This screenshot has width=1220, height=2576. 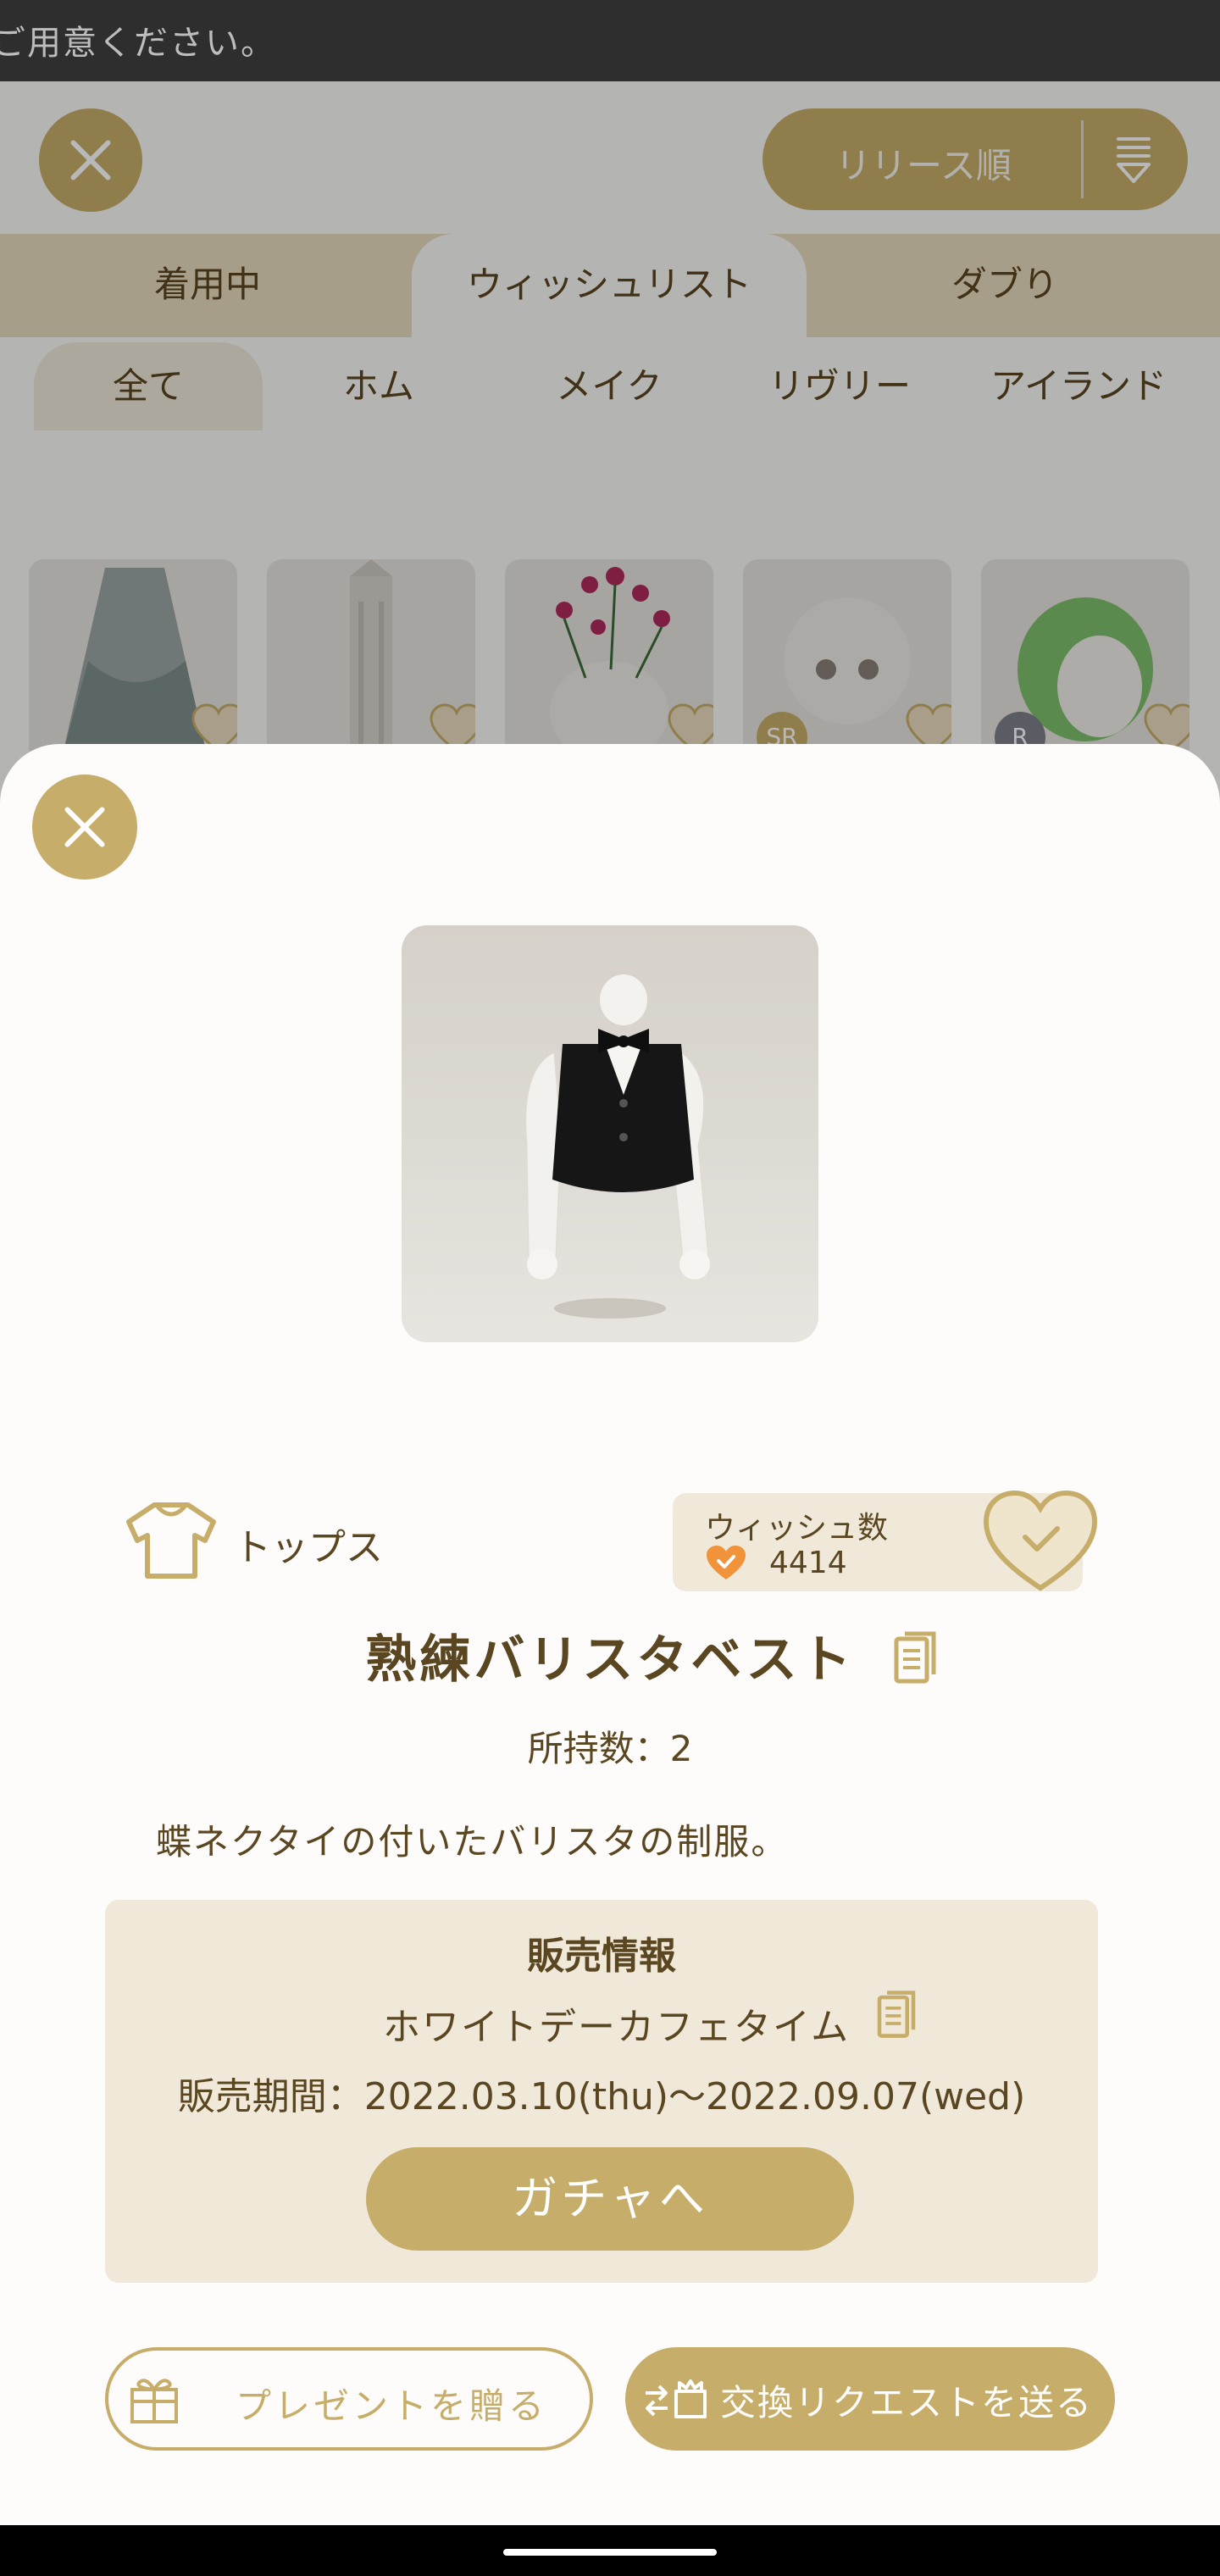 I want to click on sales-event-name: ホワイトデーカフェタイム, so click(x=616, y=2023).